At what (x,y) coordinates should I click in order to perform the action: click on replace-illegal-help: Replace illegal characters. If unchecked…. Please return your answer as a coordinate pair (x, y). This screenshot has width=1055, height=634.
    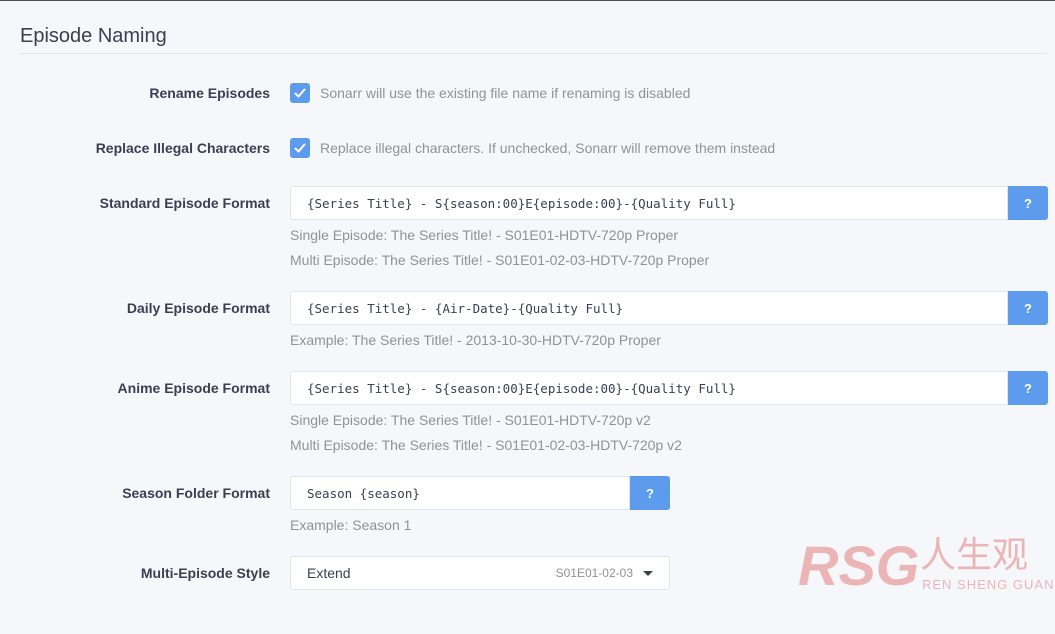
    Looking at the image, I should click on (548, 148).